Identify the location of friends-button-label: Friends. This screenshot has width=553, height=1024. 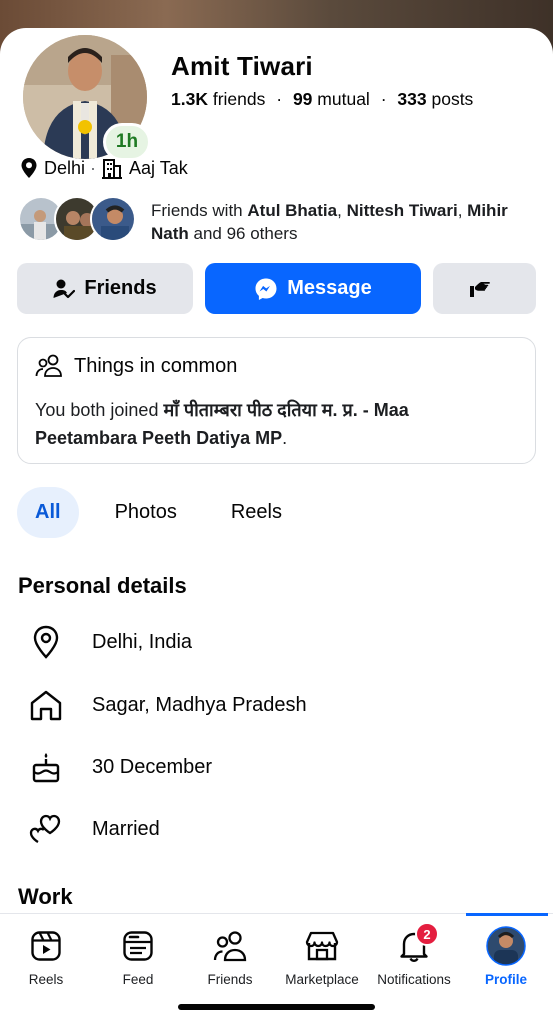
(120, 288).